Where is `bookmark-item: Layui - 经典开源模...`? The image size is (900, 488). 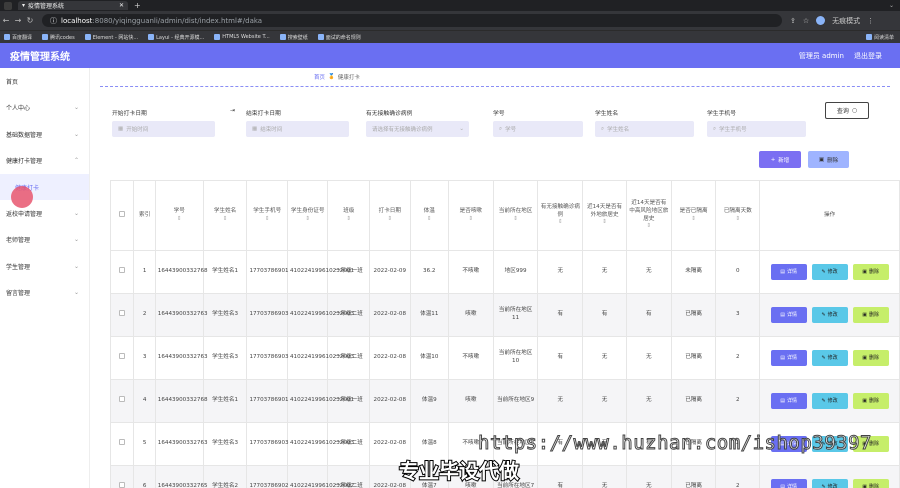
bookmark-item: Layui - 经典开源模... is located at coordinates (176, 37).